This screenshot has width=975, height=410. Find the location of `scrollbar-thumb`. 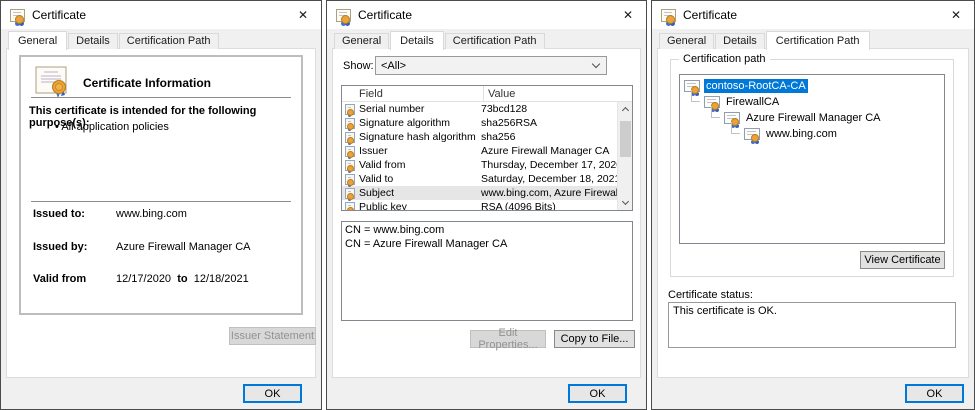

scrollbar-thumb is located at coordinates (625, 139).